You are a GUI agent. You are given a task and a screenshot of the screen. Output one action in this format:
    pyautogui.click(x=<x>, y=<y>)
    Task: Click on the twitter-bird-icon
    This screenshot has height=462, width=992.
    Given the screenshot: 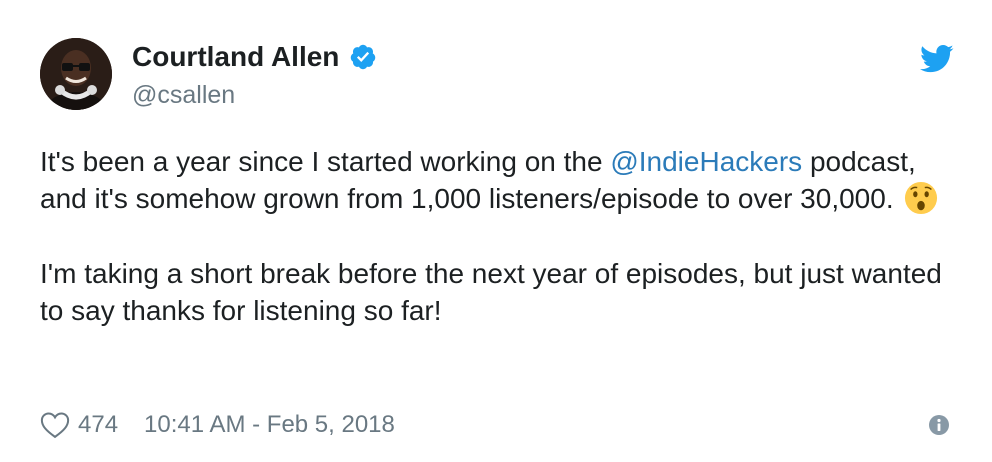 What is the action you would take?
    pyautogui.click(x=937, y=59)
    